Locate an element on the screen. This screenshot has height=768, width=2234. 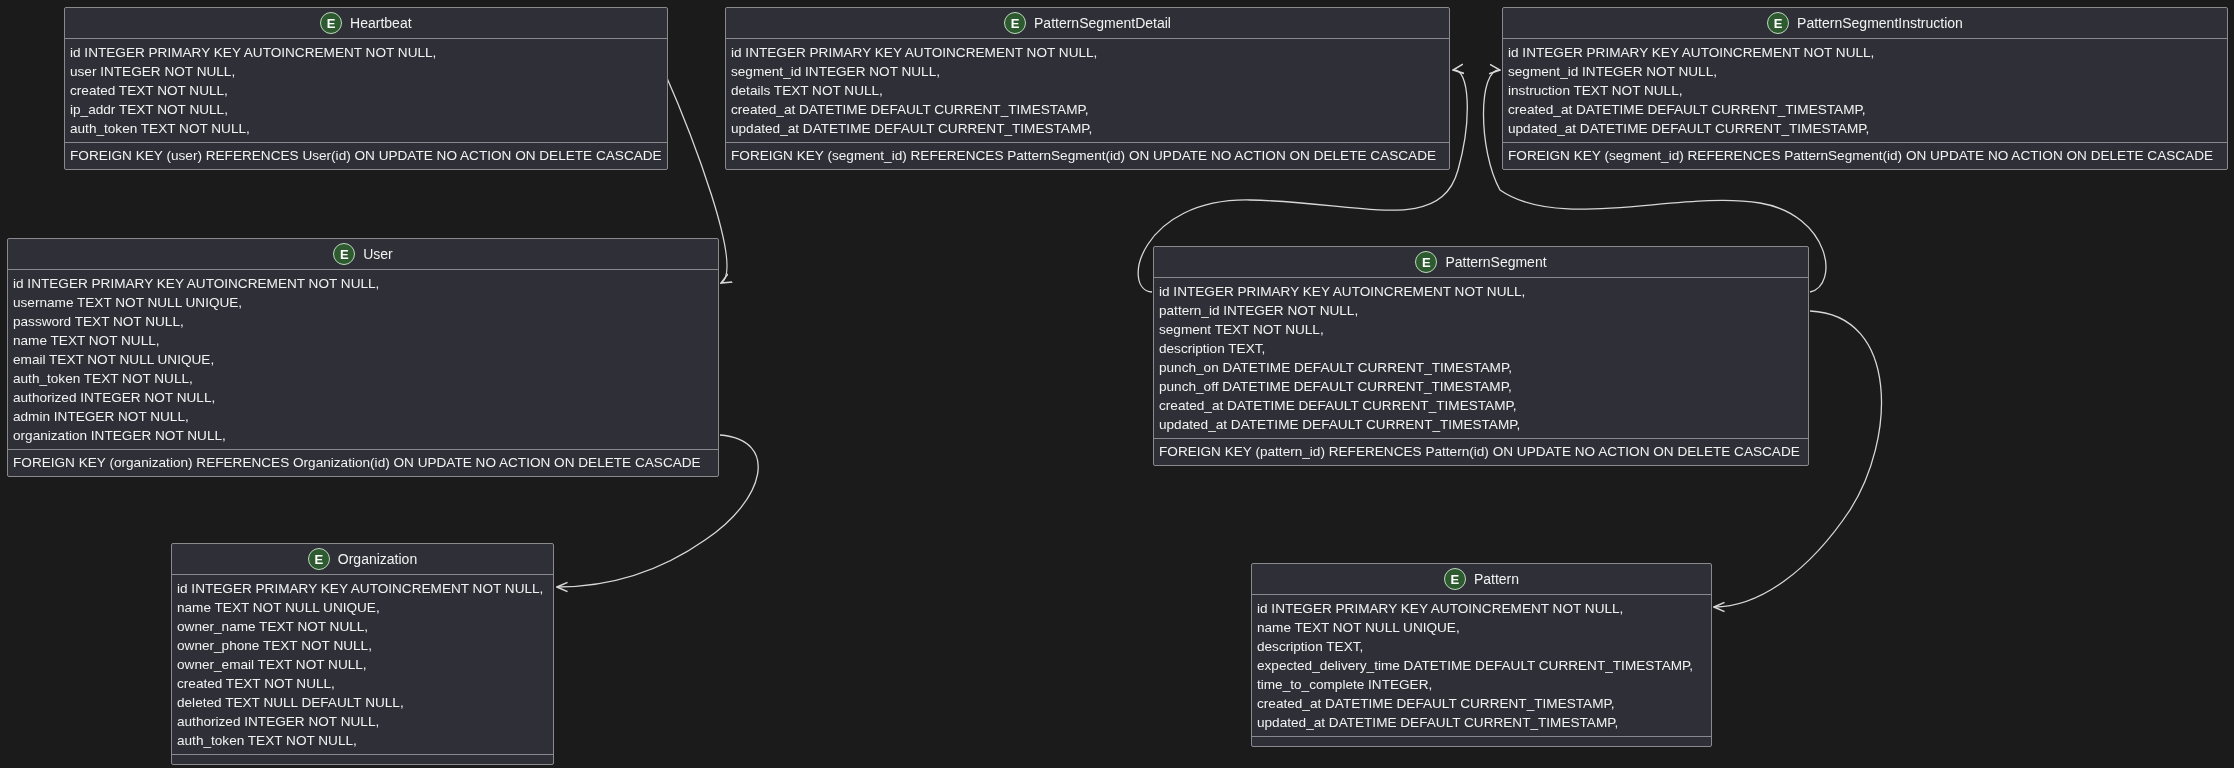
field-text: ip_addr TEXT NOT NULL, is located at coordinates (149, 110).